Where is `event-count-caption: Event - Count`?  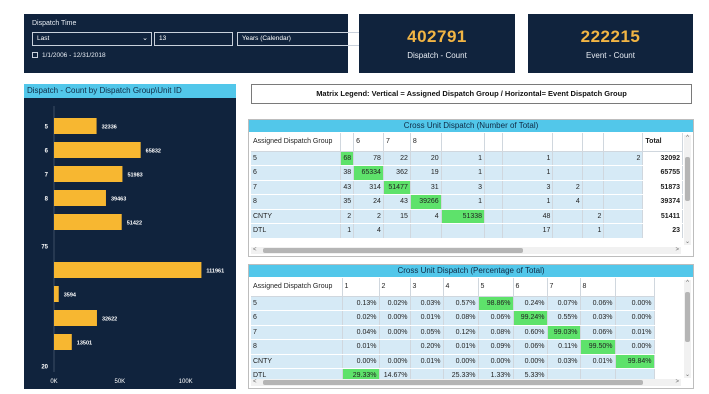 event-count-caption: Event - Count is located at coordinates (610, 55).